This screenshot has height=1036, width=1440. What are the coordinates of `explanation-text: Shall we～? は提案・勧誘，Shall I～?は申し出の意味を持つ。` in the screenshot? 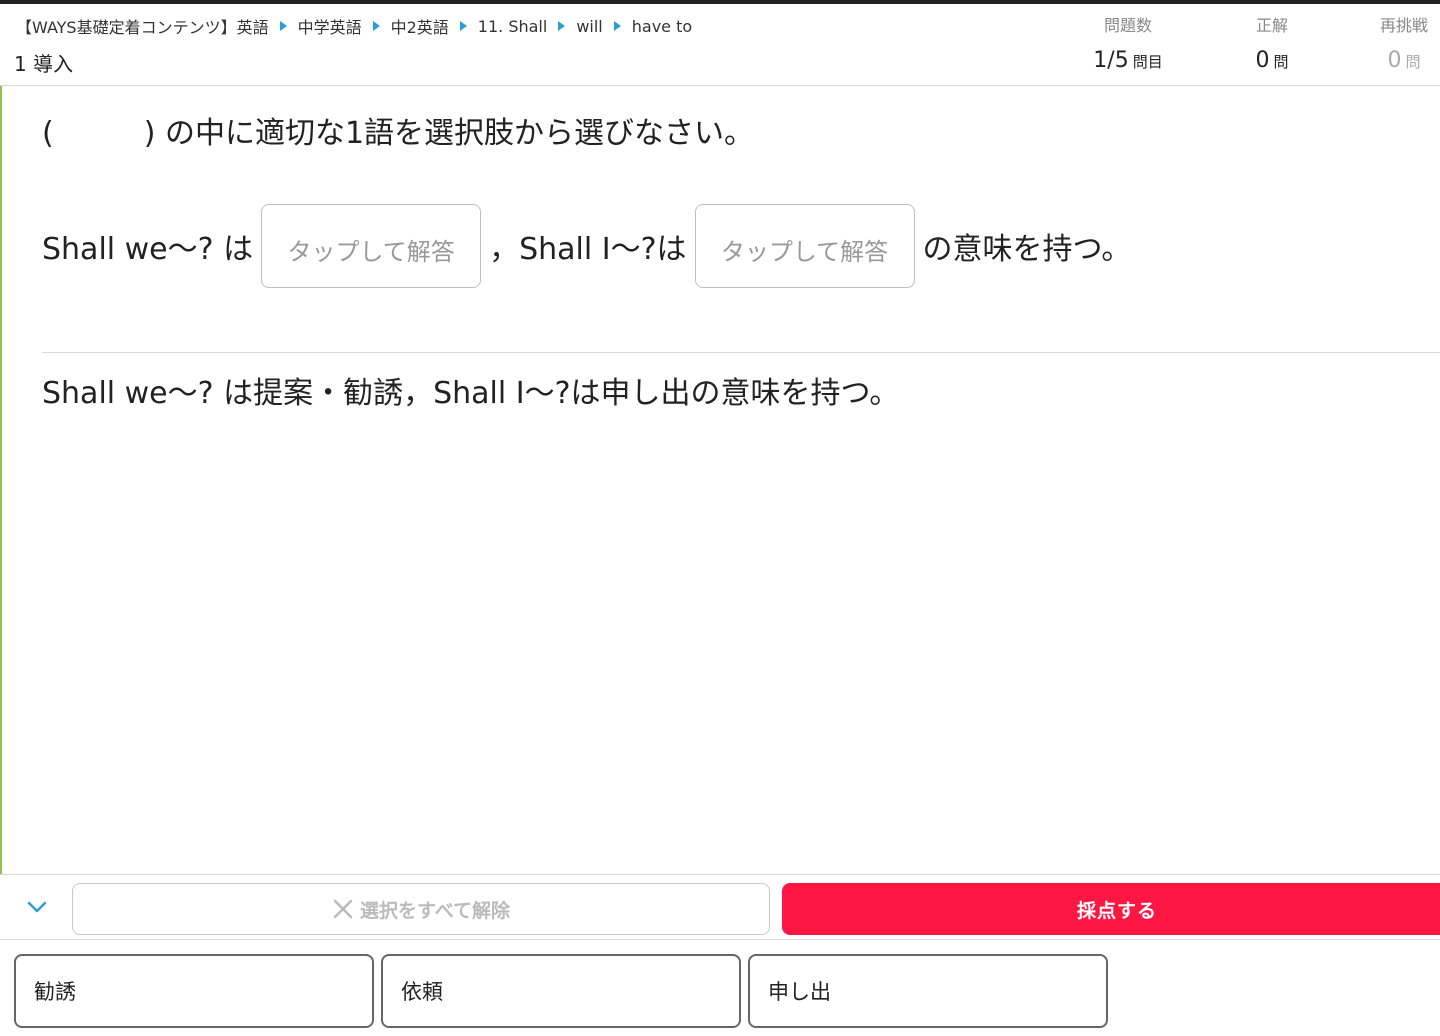 It's located at (471, 393).